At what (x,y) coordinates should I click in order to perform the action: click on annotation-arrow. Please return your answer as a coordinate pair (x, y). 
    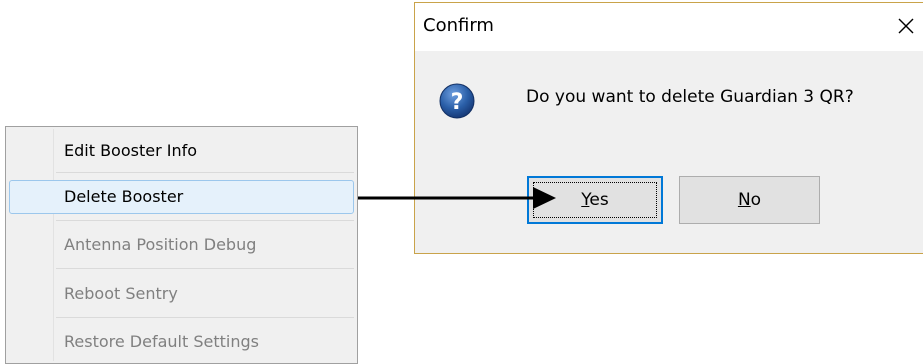
    Looking at the image, I should click on (457, 198).